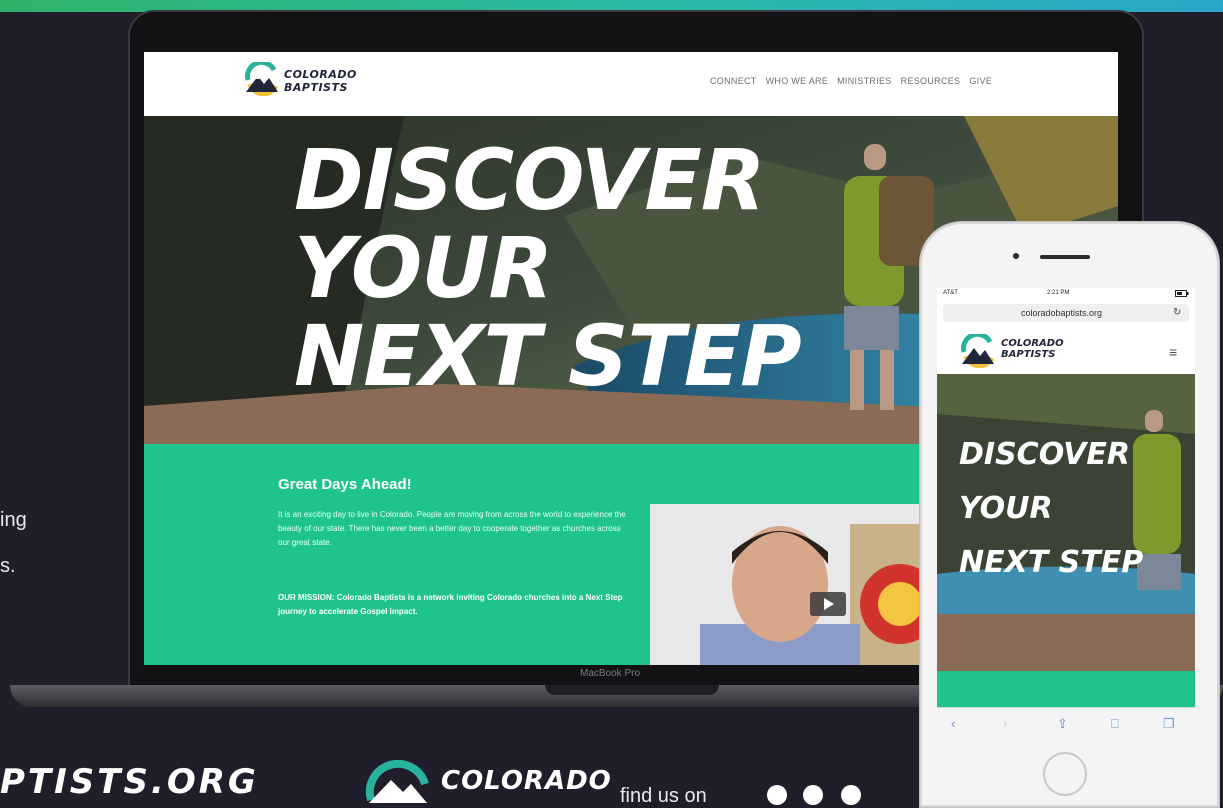  Describe the element at coordinates (777, 795) in the screenshot. I see `youtube-icon` at that location.